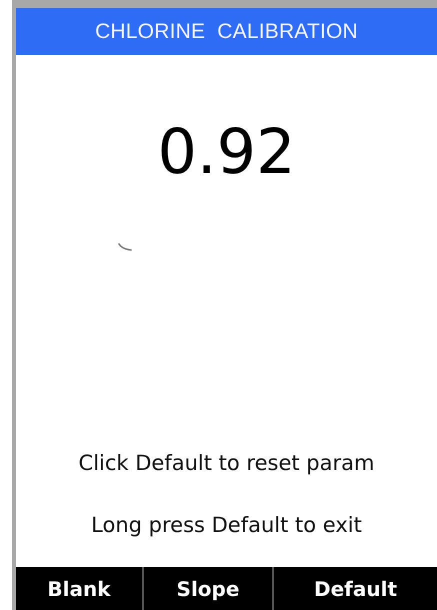 This screenshot has height=610, width=437. Describe the element at coordinates (226, 525) in the screenshot. I see `instruction-text: Long press Default to exit` at that location.